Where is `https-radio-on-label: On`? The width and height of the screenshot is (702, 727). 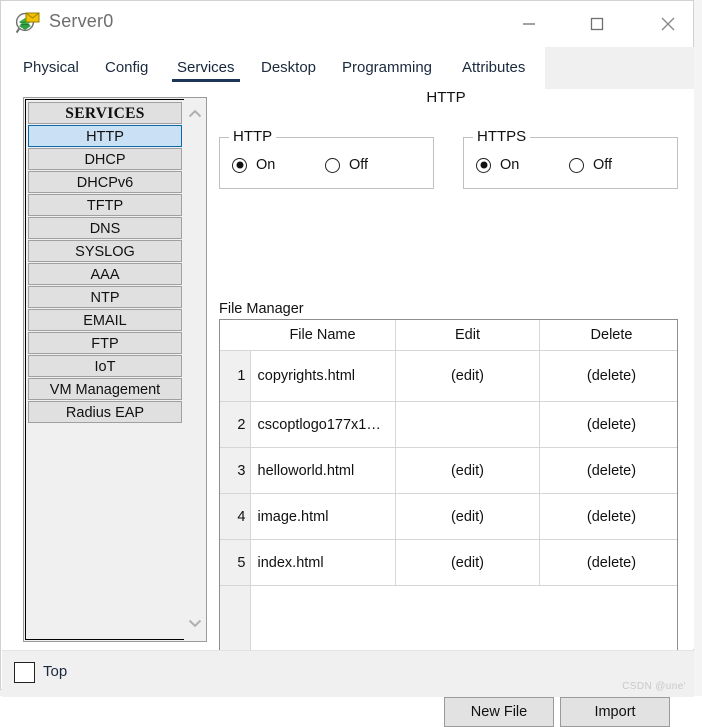 https-radio-on-label: On is located at coordinates (510, 165).